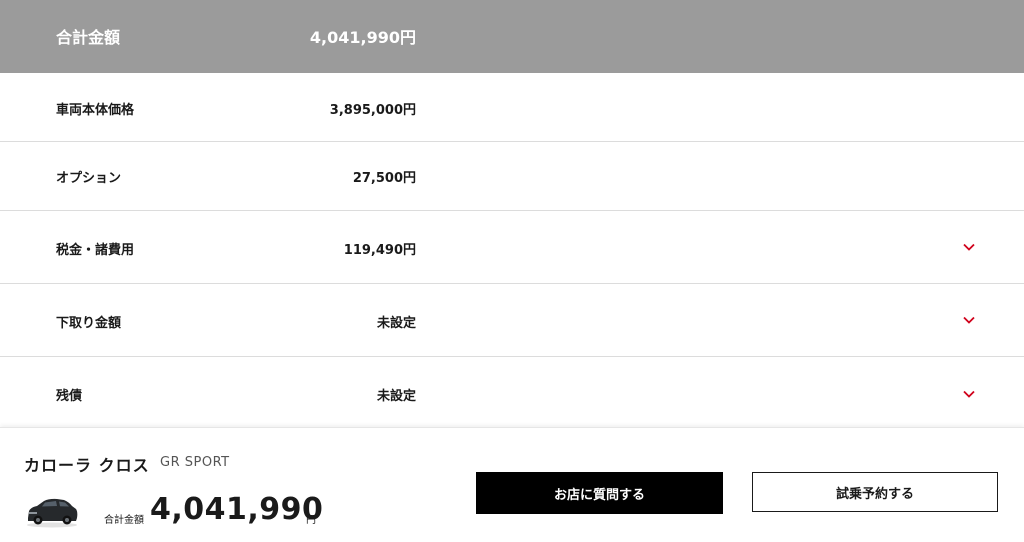  I want to click on footer-total-unit: 円, so click(311, 520).